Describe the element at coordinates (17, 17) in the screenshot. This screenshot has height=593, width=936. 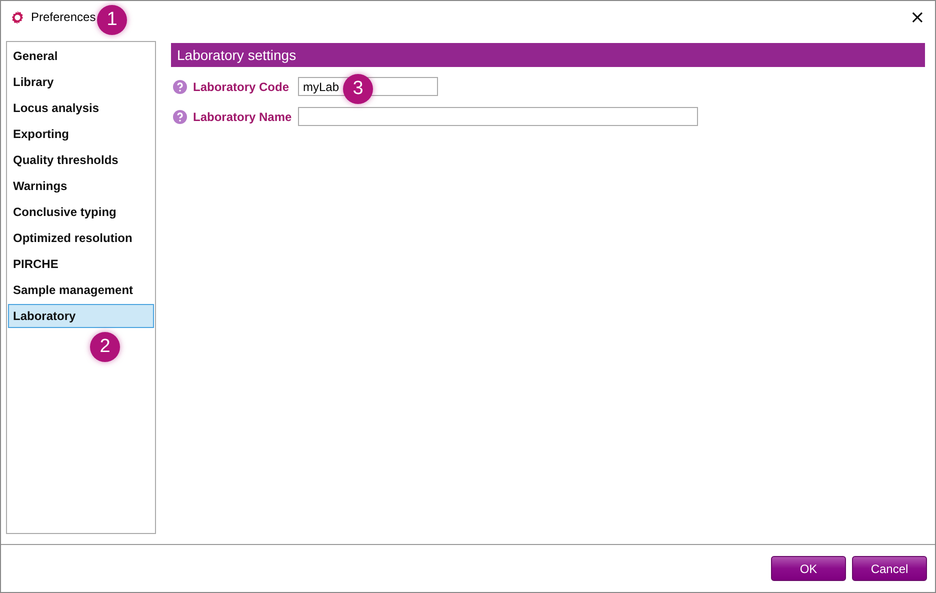
I see `gear-icon` at that location.